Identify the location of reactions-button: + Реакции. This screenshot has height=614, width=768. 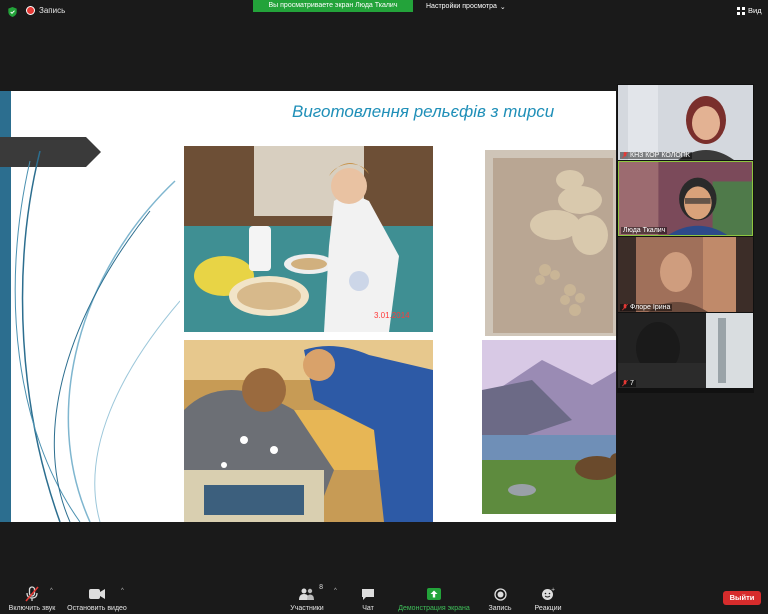
(548, 597).